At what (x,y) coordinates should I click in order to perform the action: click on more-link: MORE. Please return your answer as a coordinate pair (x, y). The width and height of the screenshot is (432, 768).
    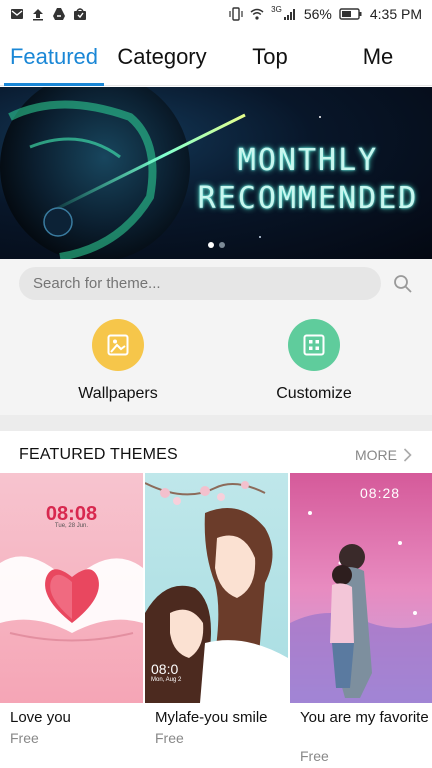
    Looking at the image, I should click on (383, 455).